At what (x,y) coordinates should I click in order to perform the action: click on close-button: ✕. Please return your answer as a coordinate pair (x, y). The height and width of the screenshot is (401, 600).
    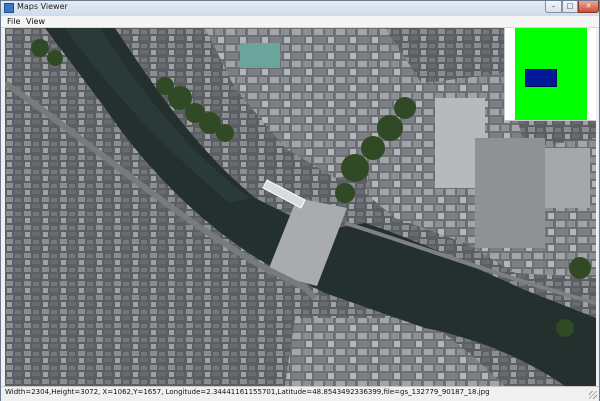
    Looking at the image, I should click on (588, 7).